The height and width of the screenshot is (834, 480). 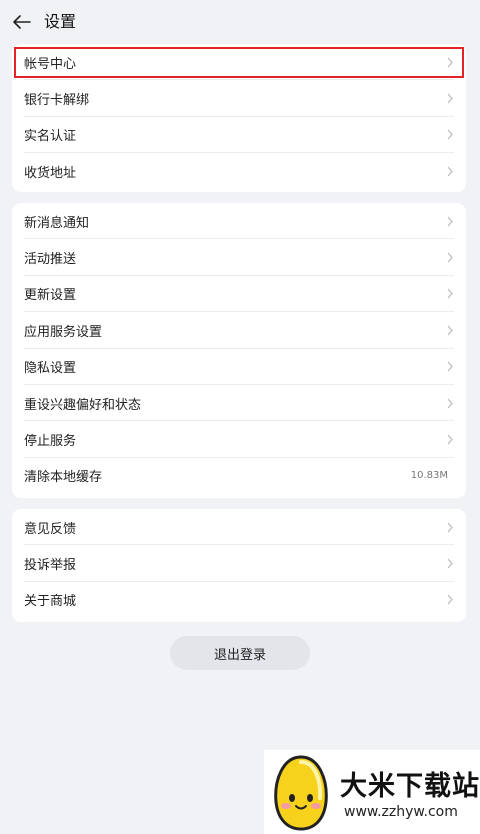 I want to click on header: 设置, so click(x=240, y=22).